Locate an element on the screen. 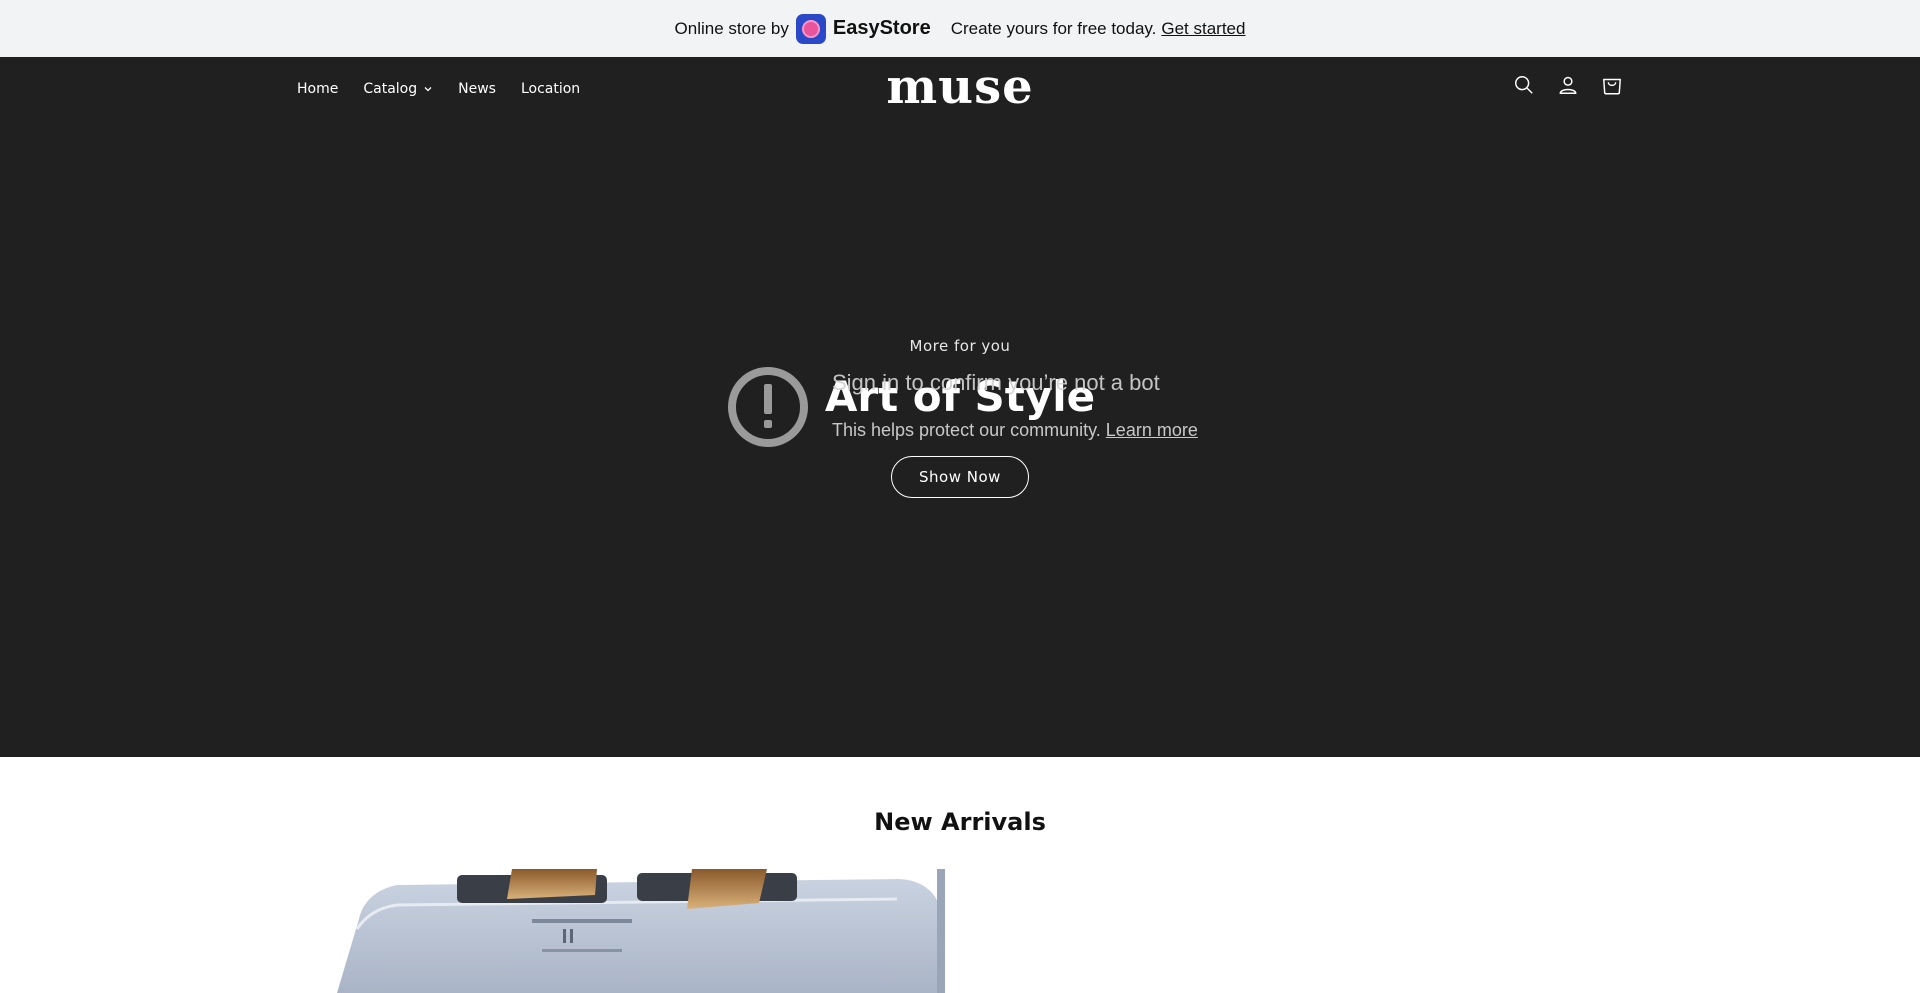  nav-item-home: Home is located at coordinates (317, 89).